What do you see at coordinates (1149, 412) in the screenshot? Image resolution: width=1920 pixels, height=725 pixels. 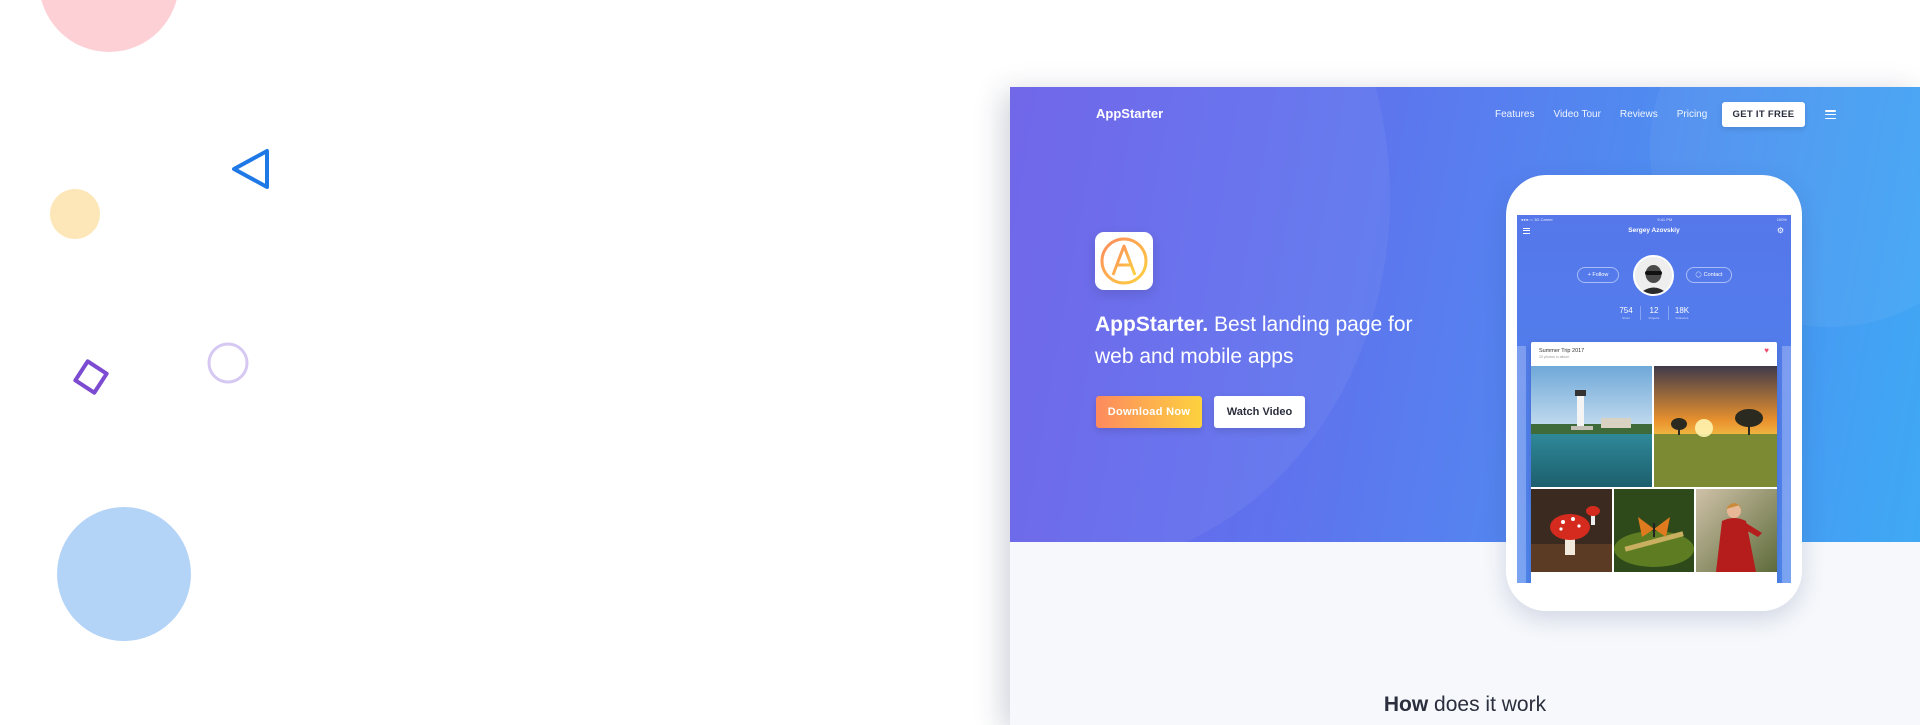 I see `download-now-button: Download Now` at bounding box center [1149, 412].